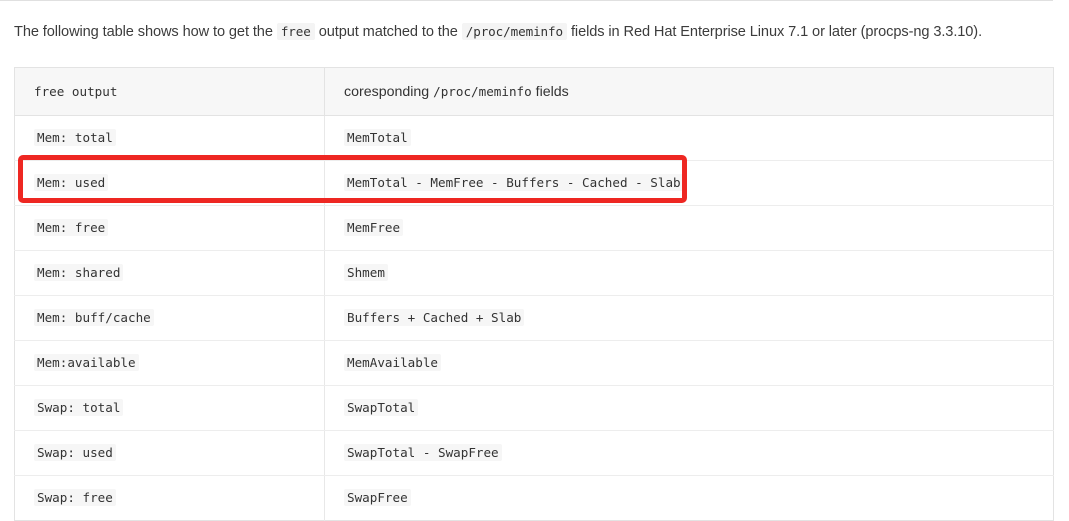  I want to click on meminfo-field-value: SwapFree, so click(377, 497).